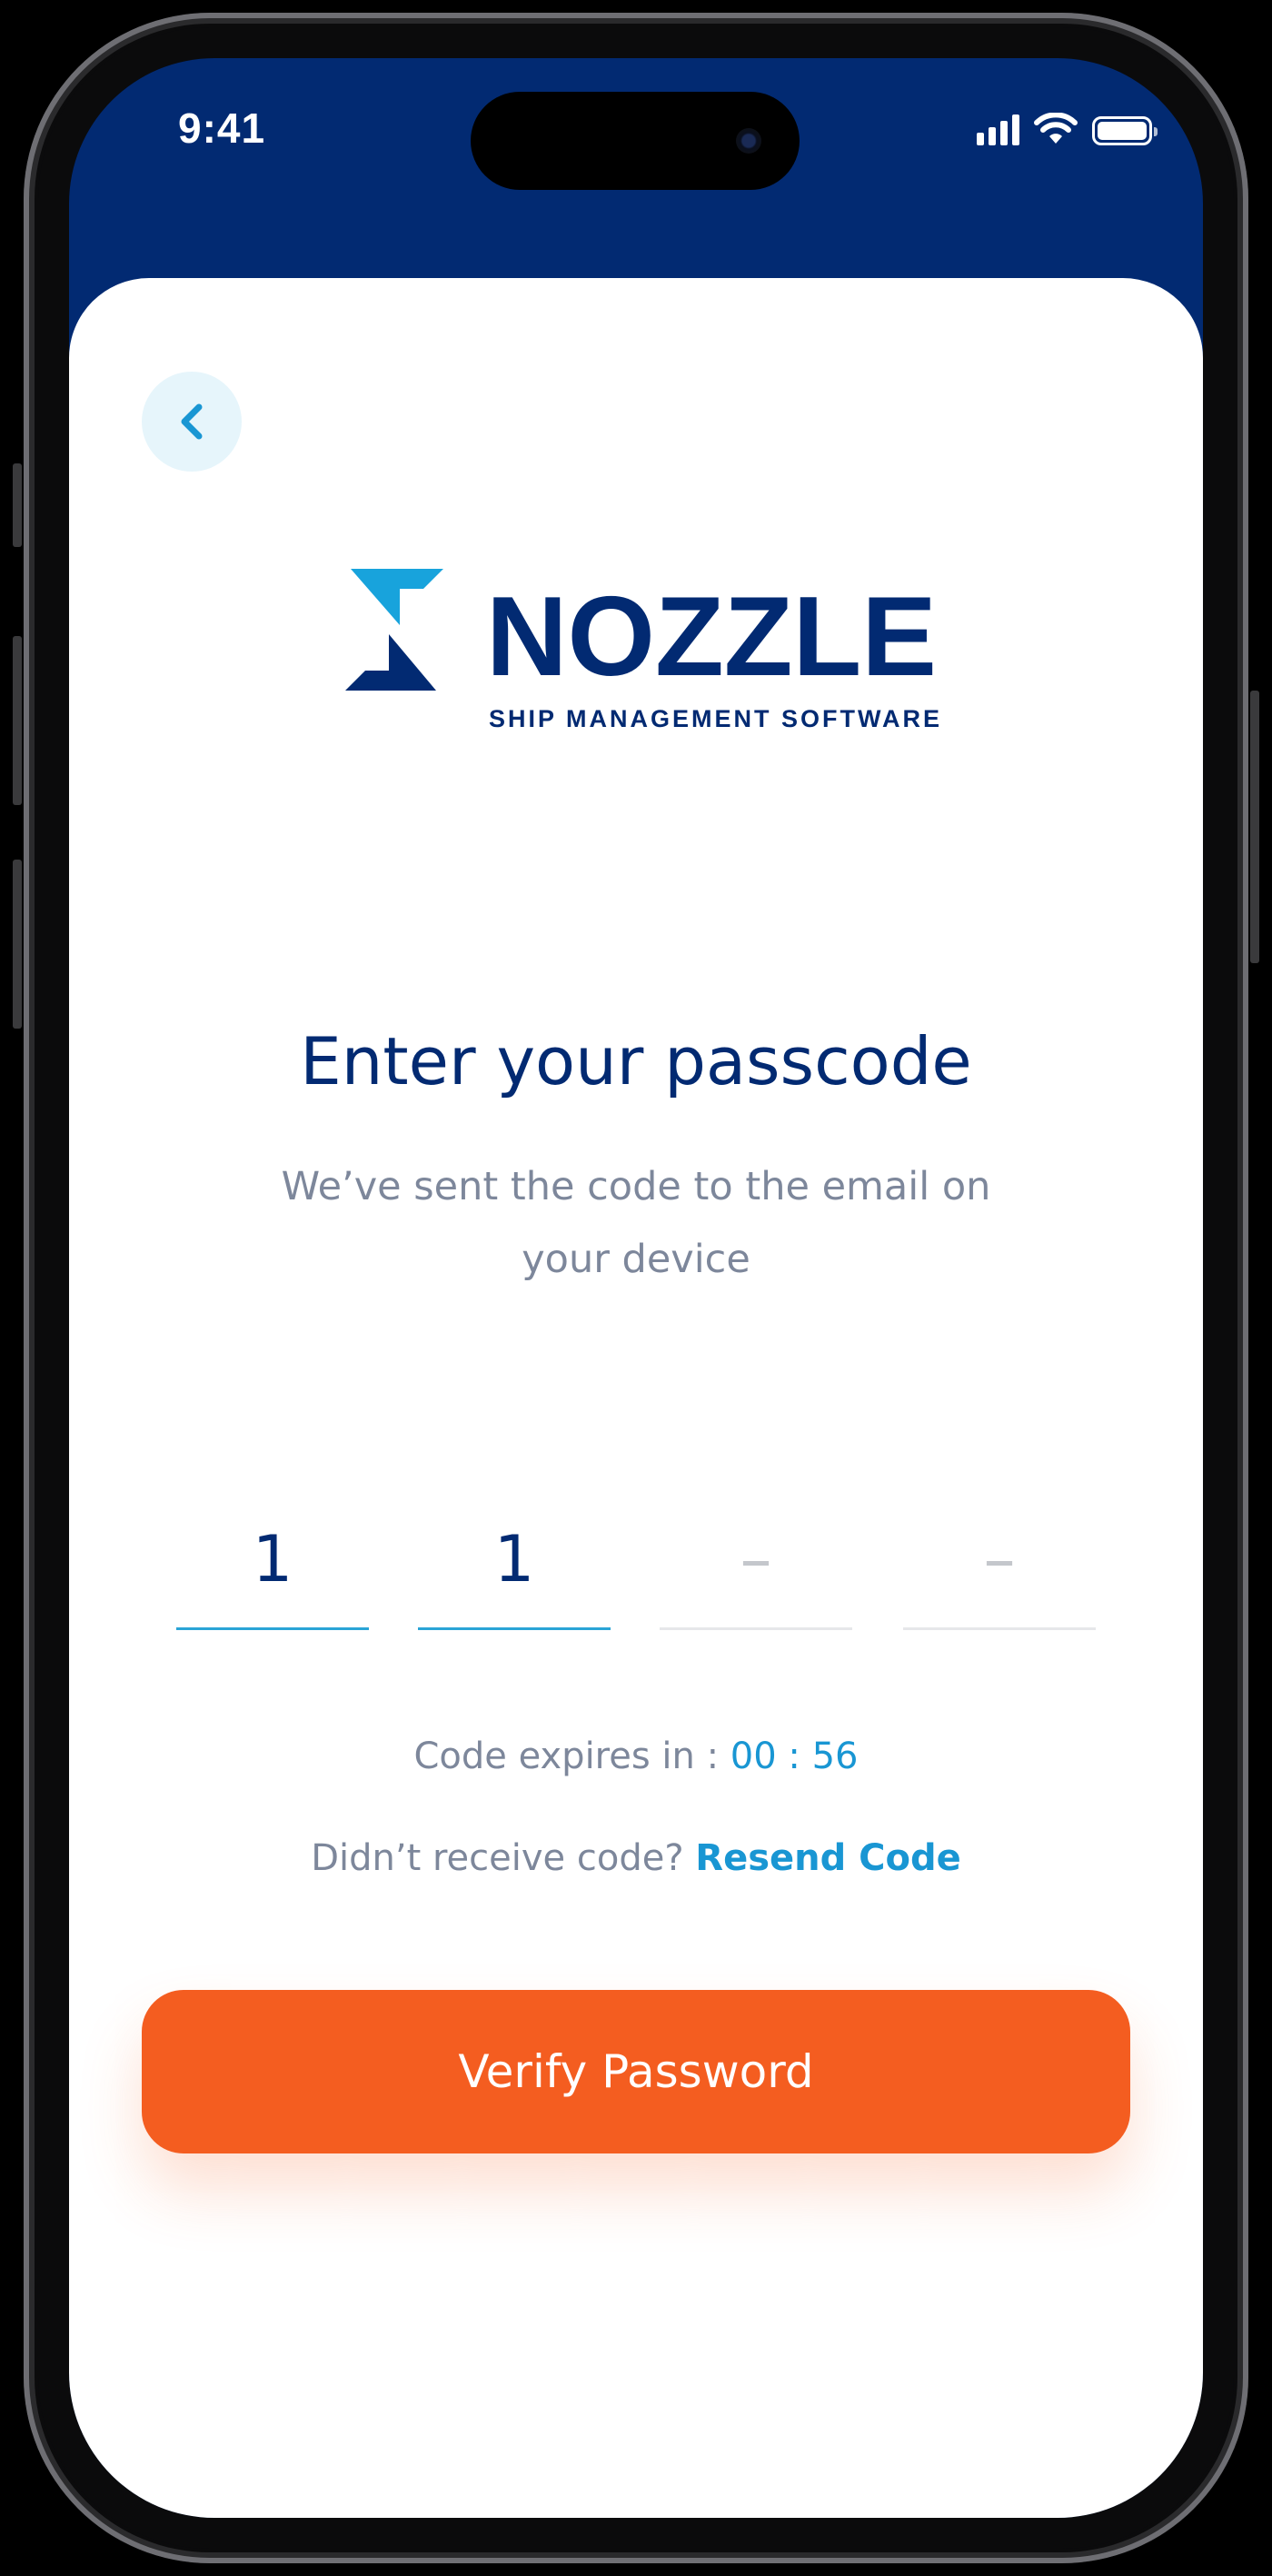 Image resolution: width=1272 pixels, height=2576 pixels. Describe the element at coordinates (794, 1757) in the screenshot. I see `expiry-timer: 00 : 56` at that location.